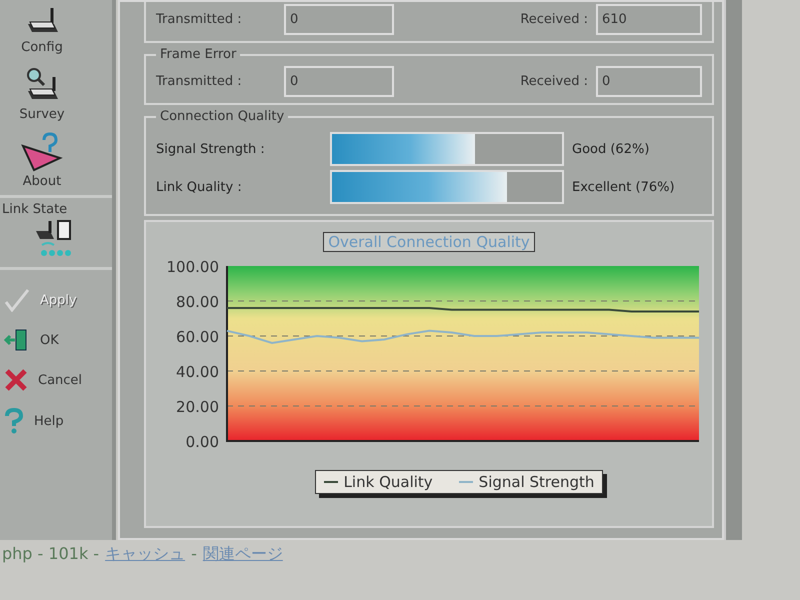 The image size is (800, 600). What do you see at coordinates (202, 442) in the screenshot?
I see `y-tick-label: 0.00` at bounding box center [202, 442].